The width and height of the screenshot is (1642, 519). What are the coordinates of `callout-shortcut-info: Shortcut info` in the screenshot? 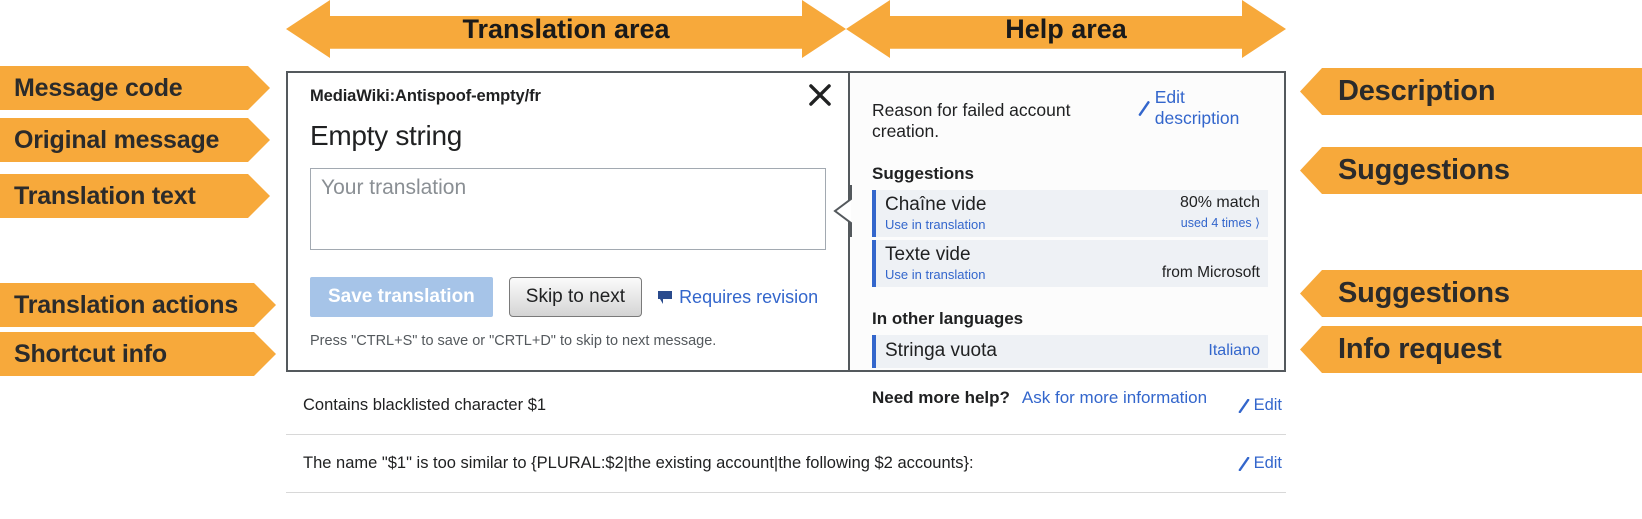 It's located at (138, 354).